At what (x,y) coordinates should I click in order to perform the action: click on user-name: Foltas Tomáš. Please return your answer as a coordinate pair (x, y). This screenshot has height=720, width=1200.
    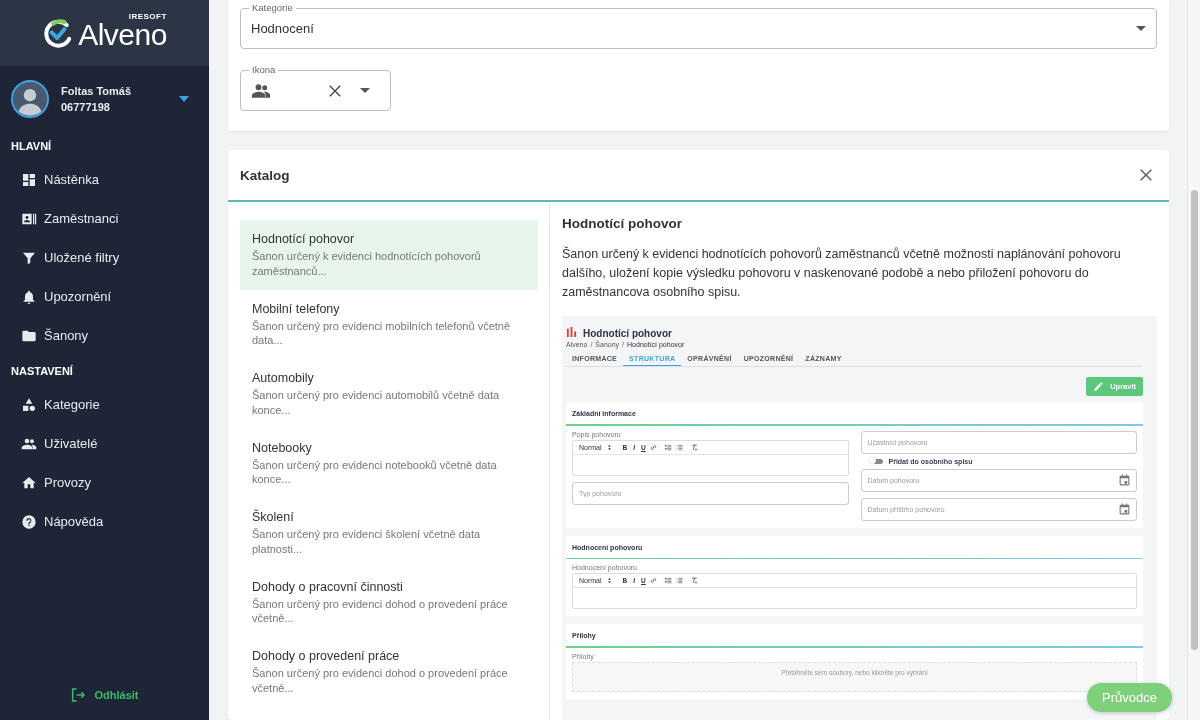
    Looking at the image, I should click on (97, 91).